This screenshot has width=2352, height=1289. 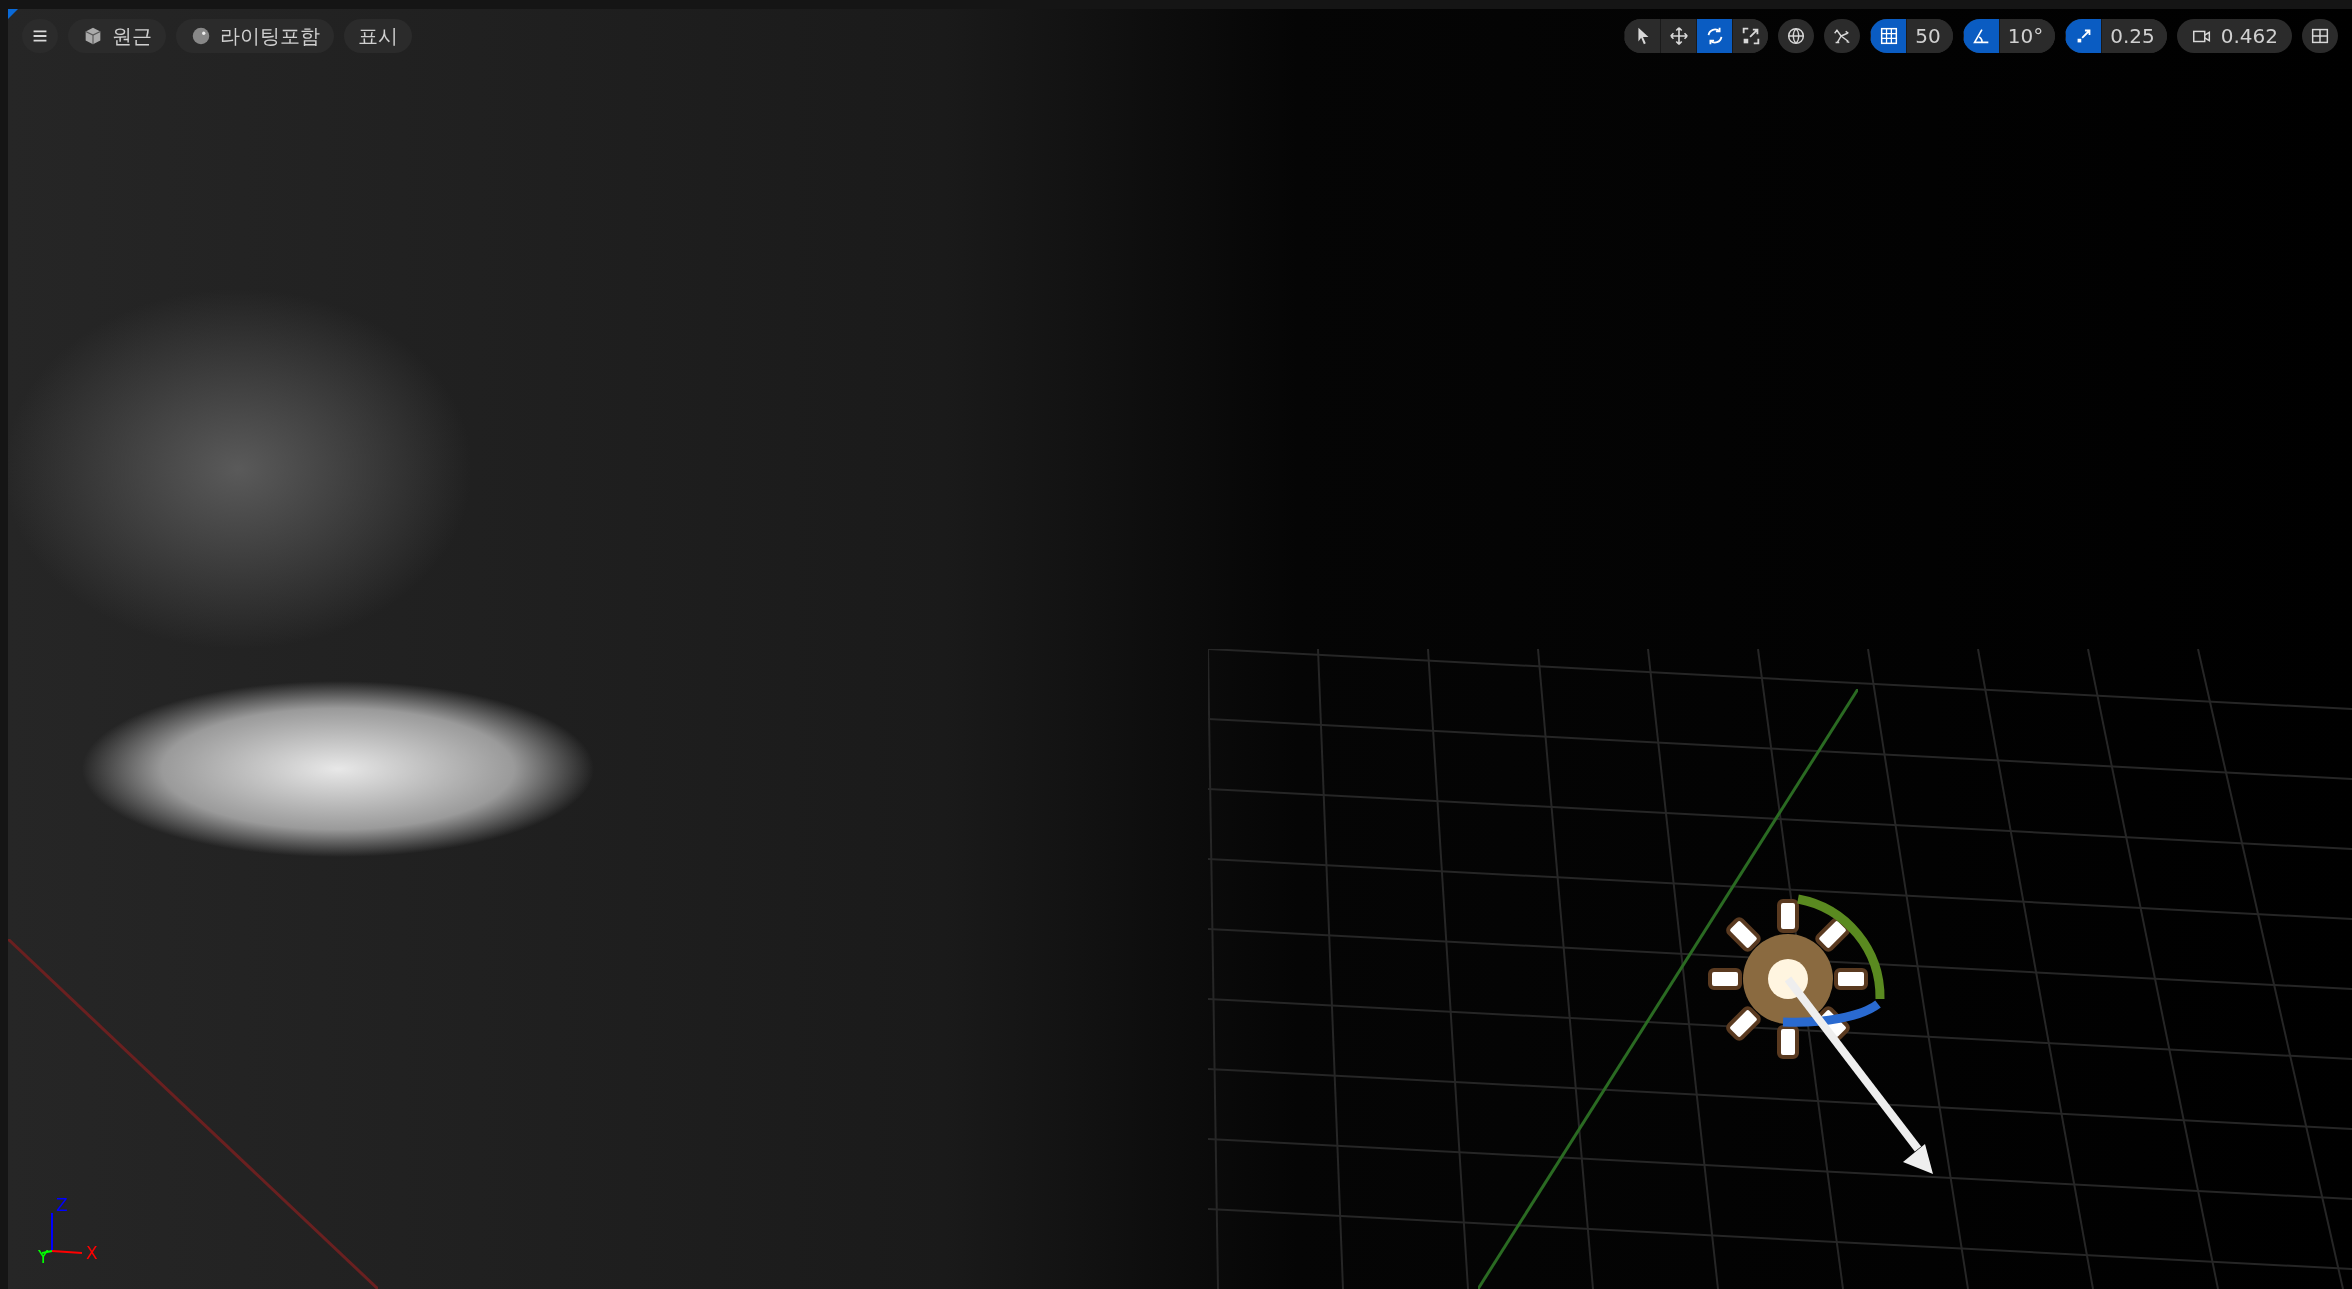 What do you see at coordinates (1929, 36) in the screenshot?
I see `snap-value-button: 50` at bounding box center [1929, 36].